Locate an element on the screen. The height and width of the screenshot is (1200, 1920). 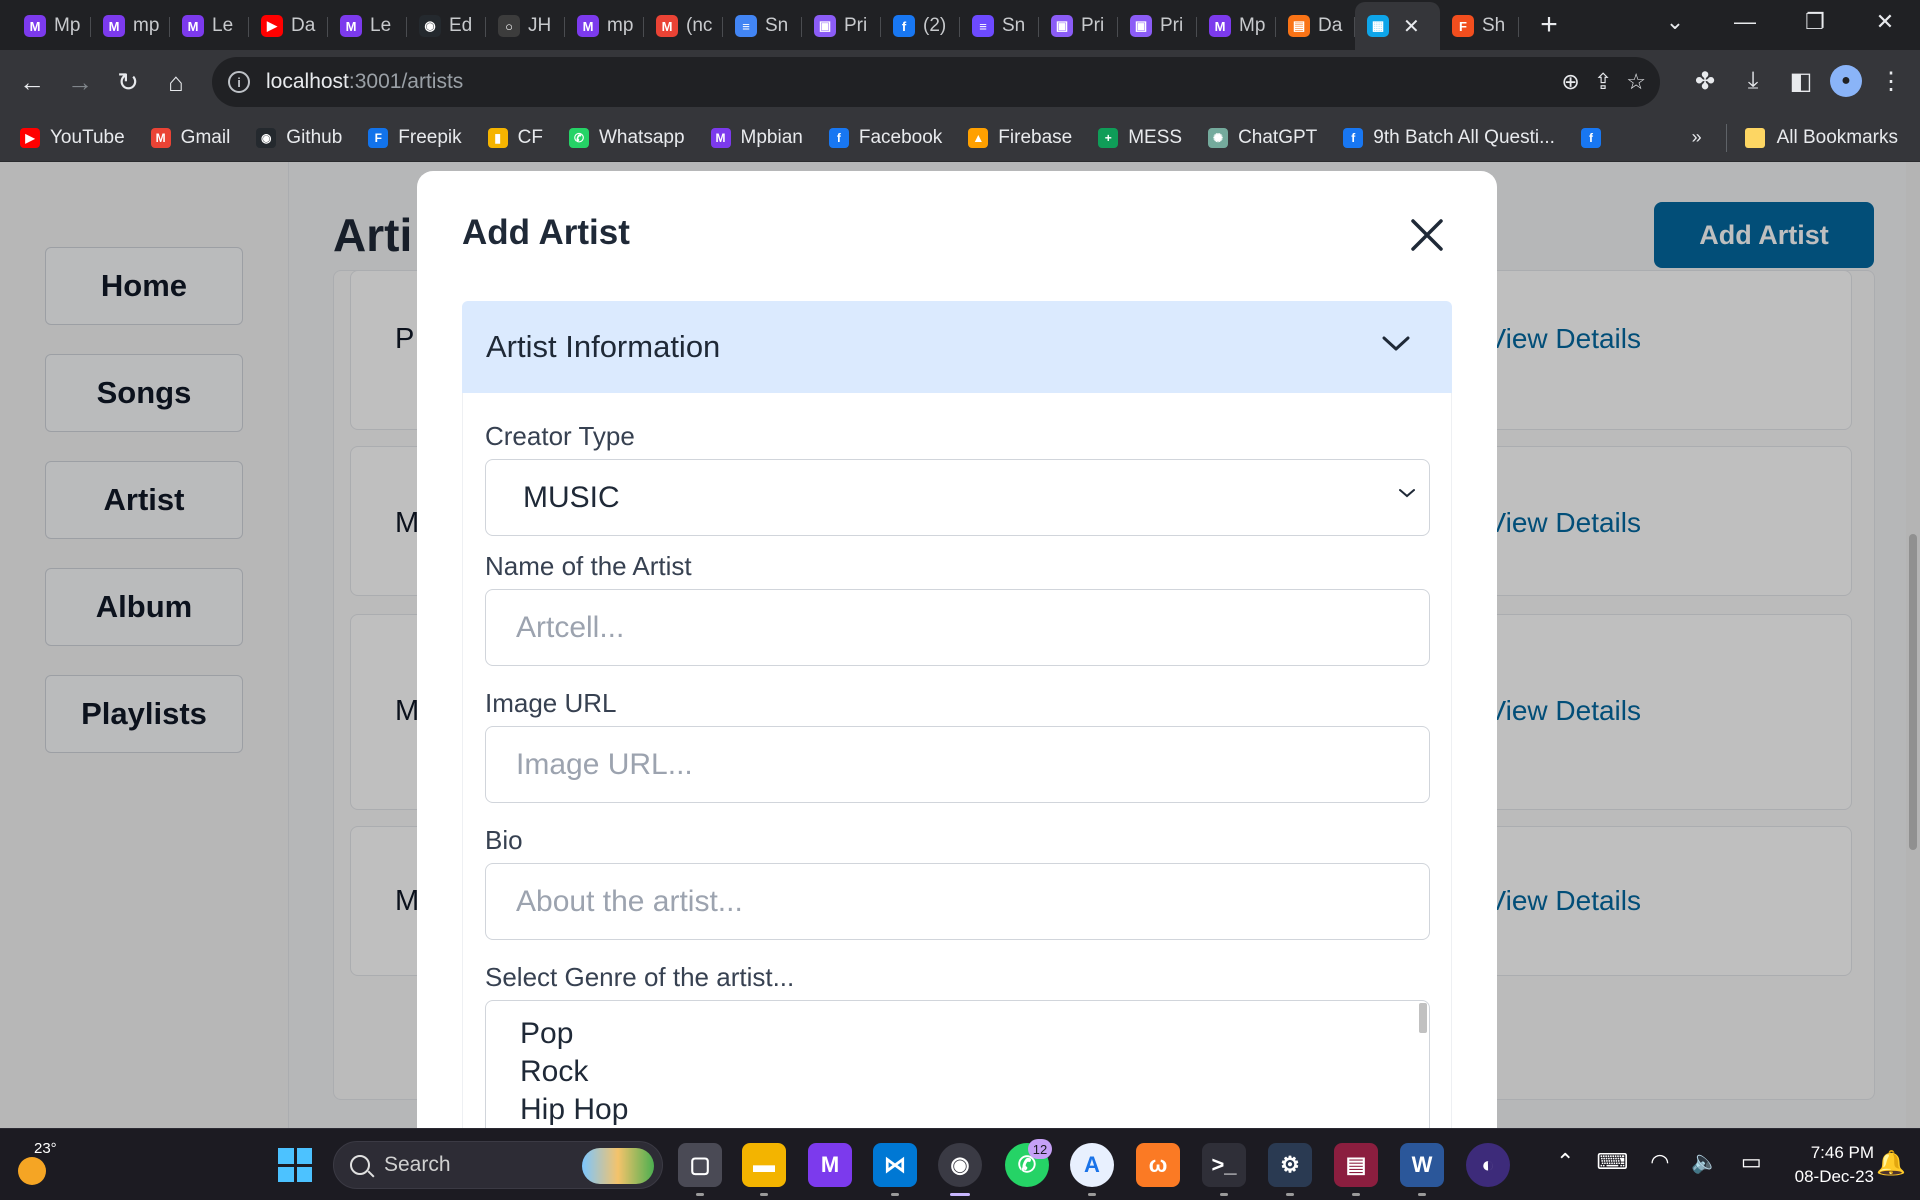
tab-label: Pri is located at coordinates (1172, 25).